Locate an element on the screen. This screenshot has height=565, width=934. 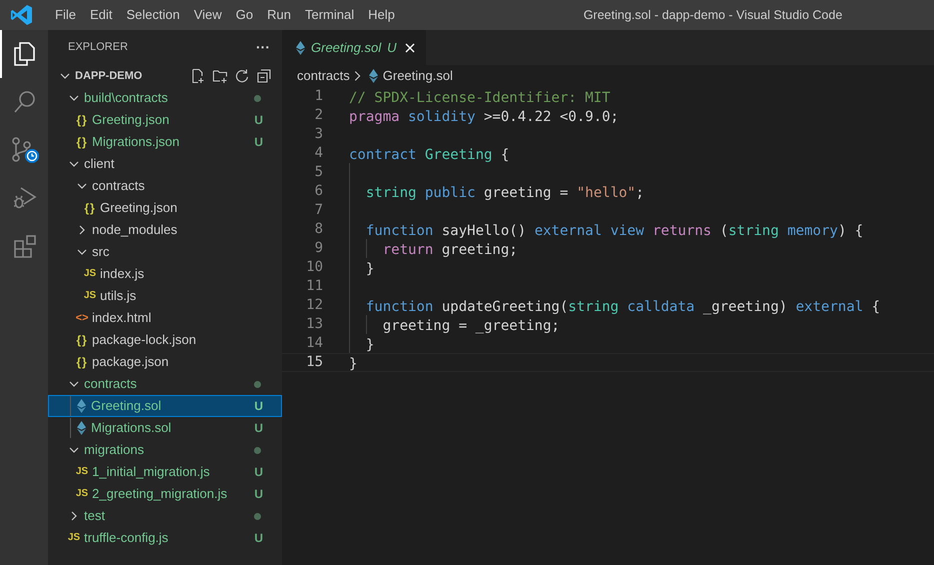
item-label: node_modules is located at coordinates (135, 230).